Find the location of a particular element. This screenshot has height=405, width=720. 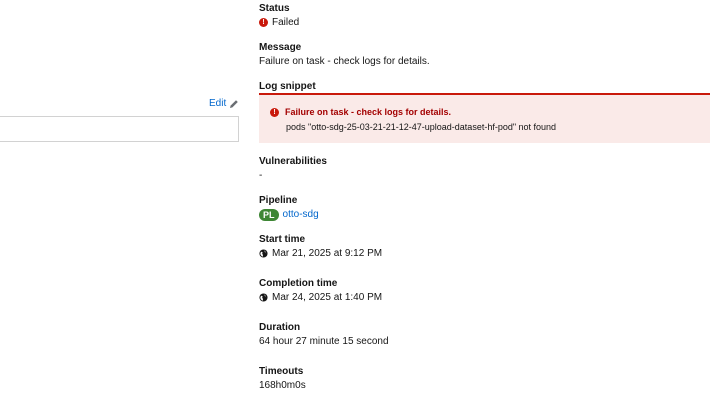

pipeline-badge: PL is located at coordinates (269, 214).